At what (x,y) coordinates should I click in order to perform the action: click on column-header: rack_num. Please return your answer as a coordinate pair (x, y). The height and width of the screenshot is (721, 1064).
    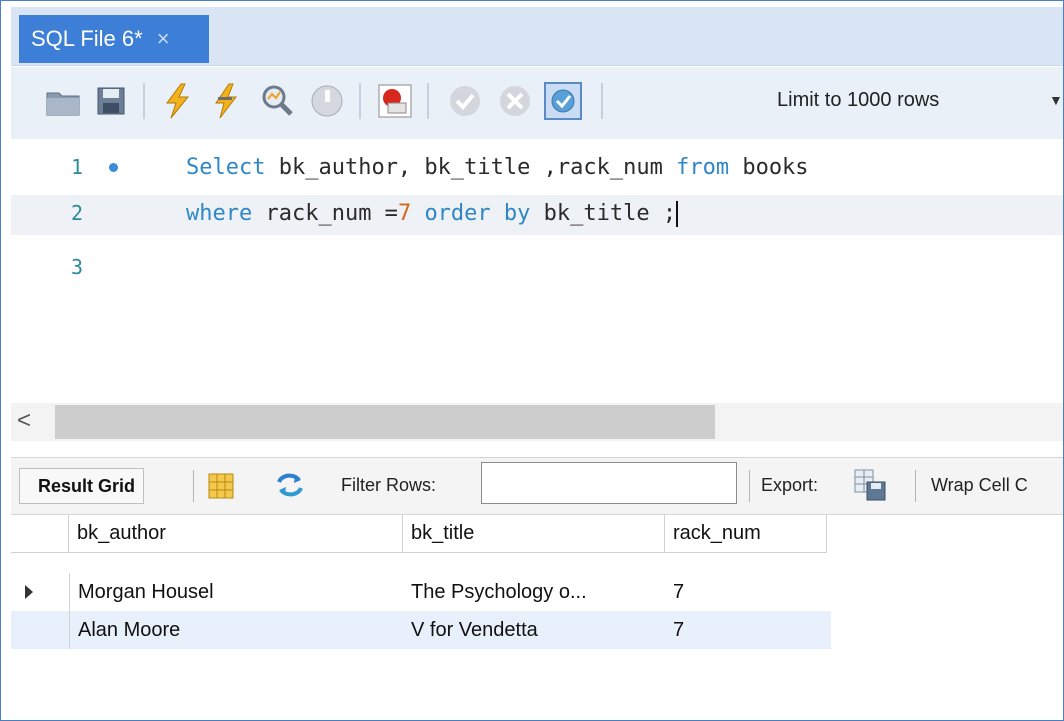
    Looking at the image, I should click on (746, 534).